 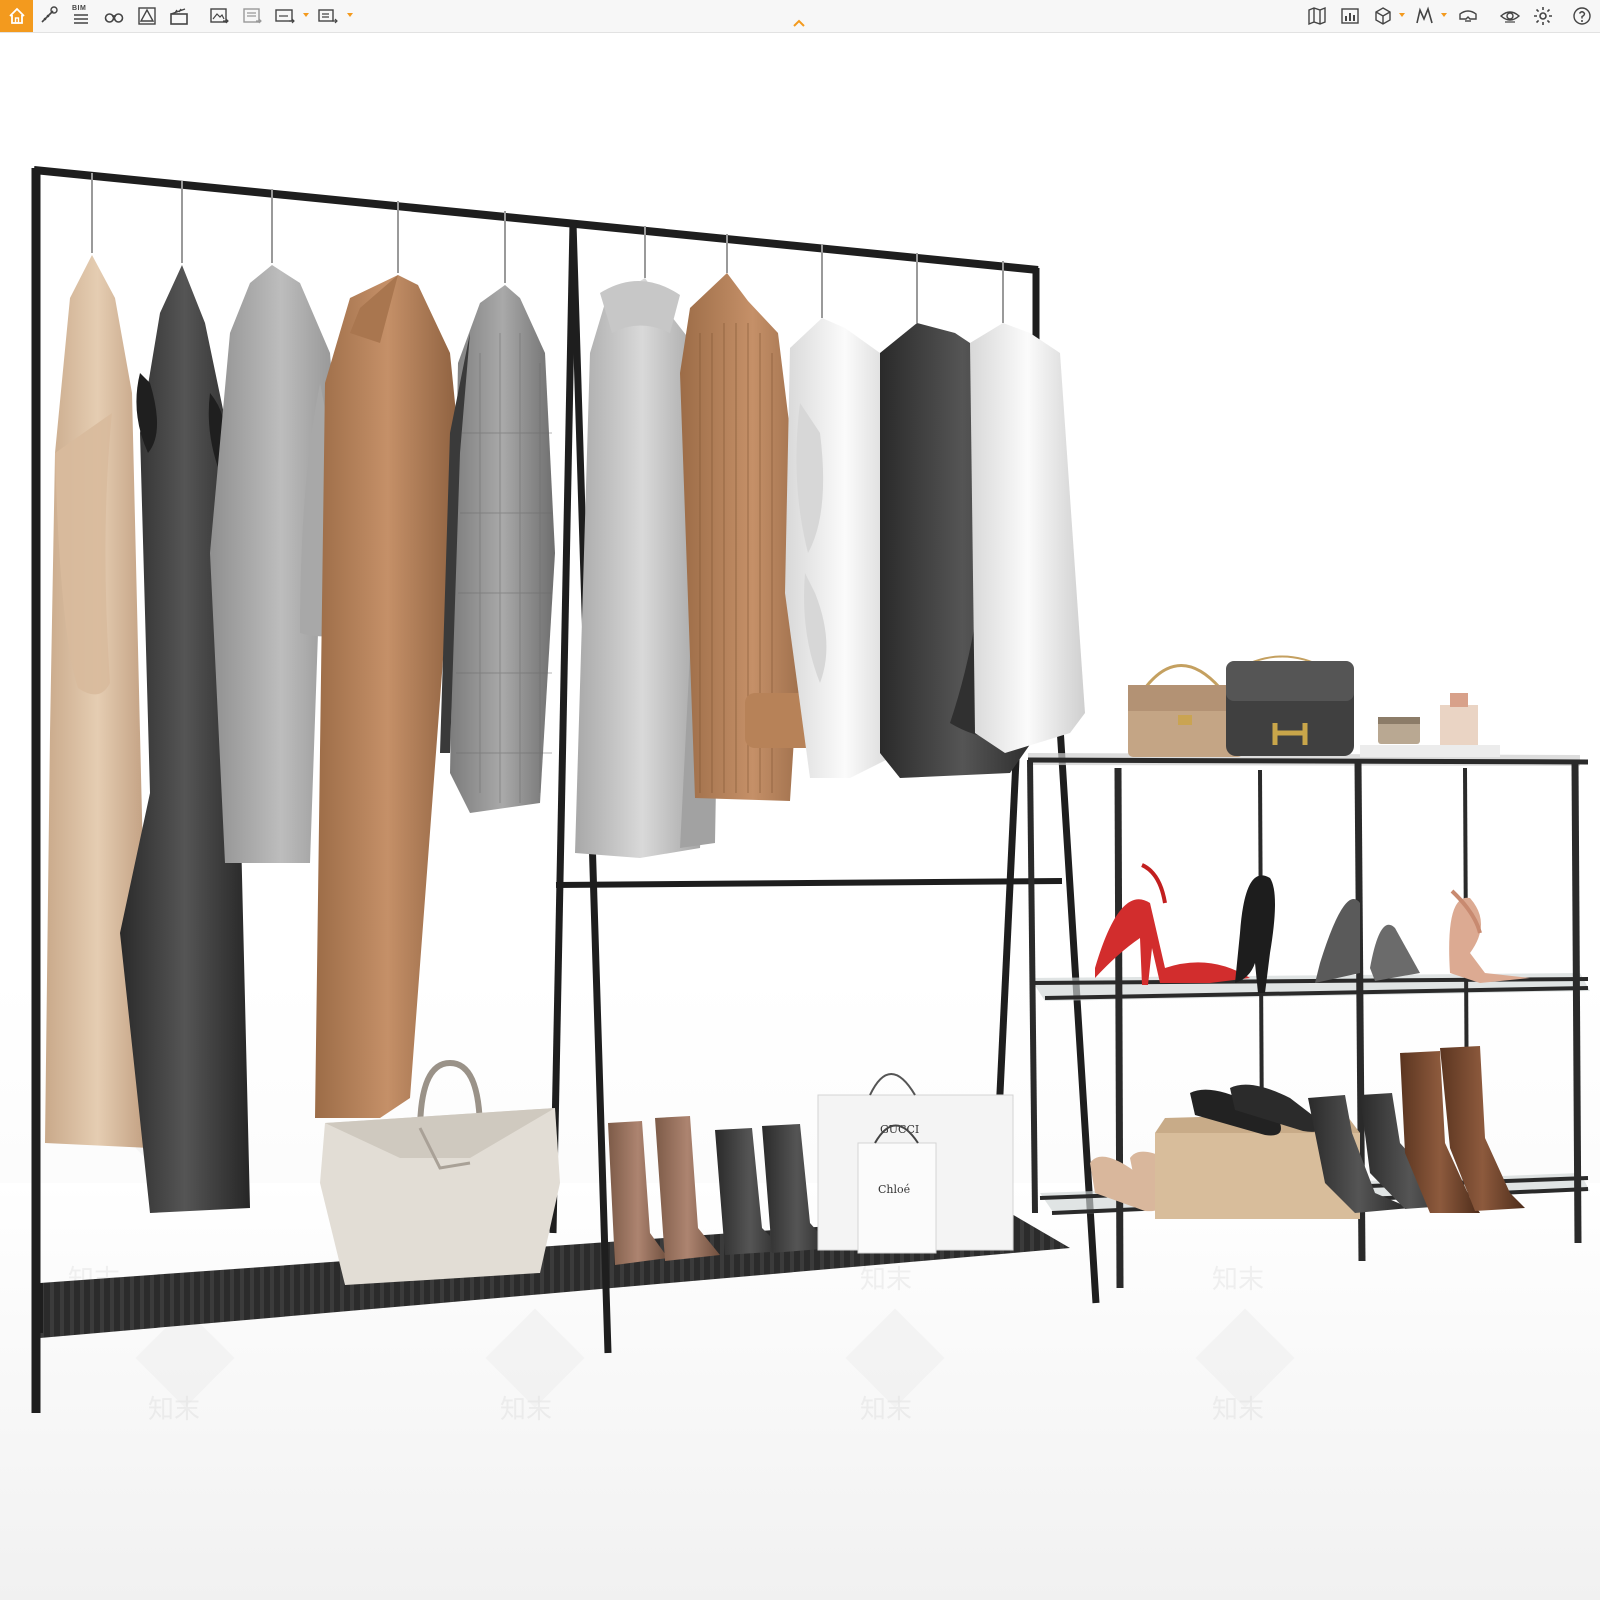 I want to click on cube-icon, so click(x=1383, y=16).